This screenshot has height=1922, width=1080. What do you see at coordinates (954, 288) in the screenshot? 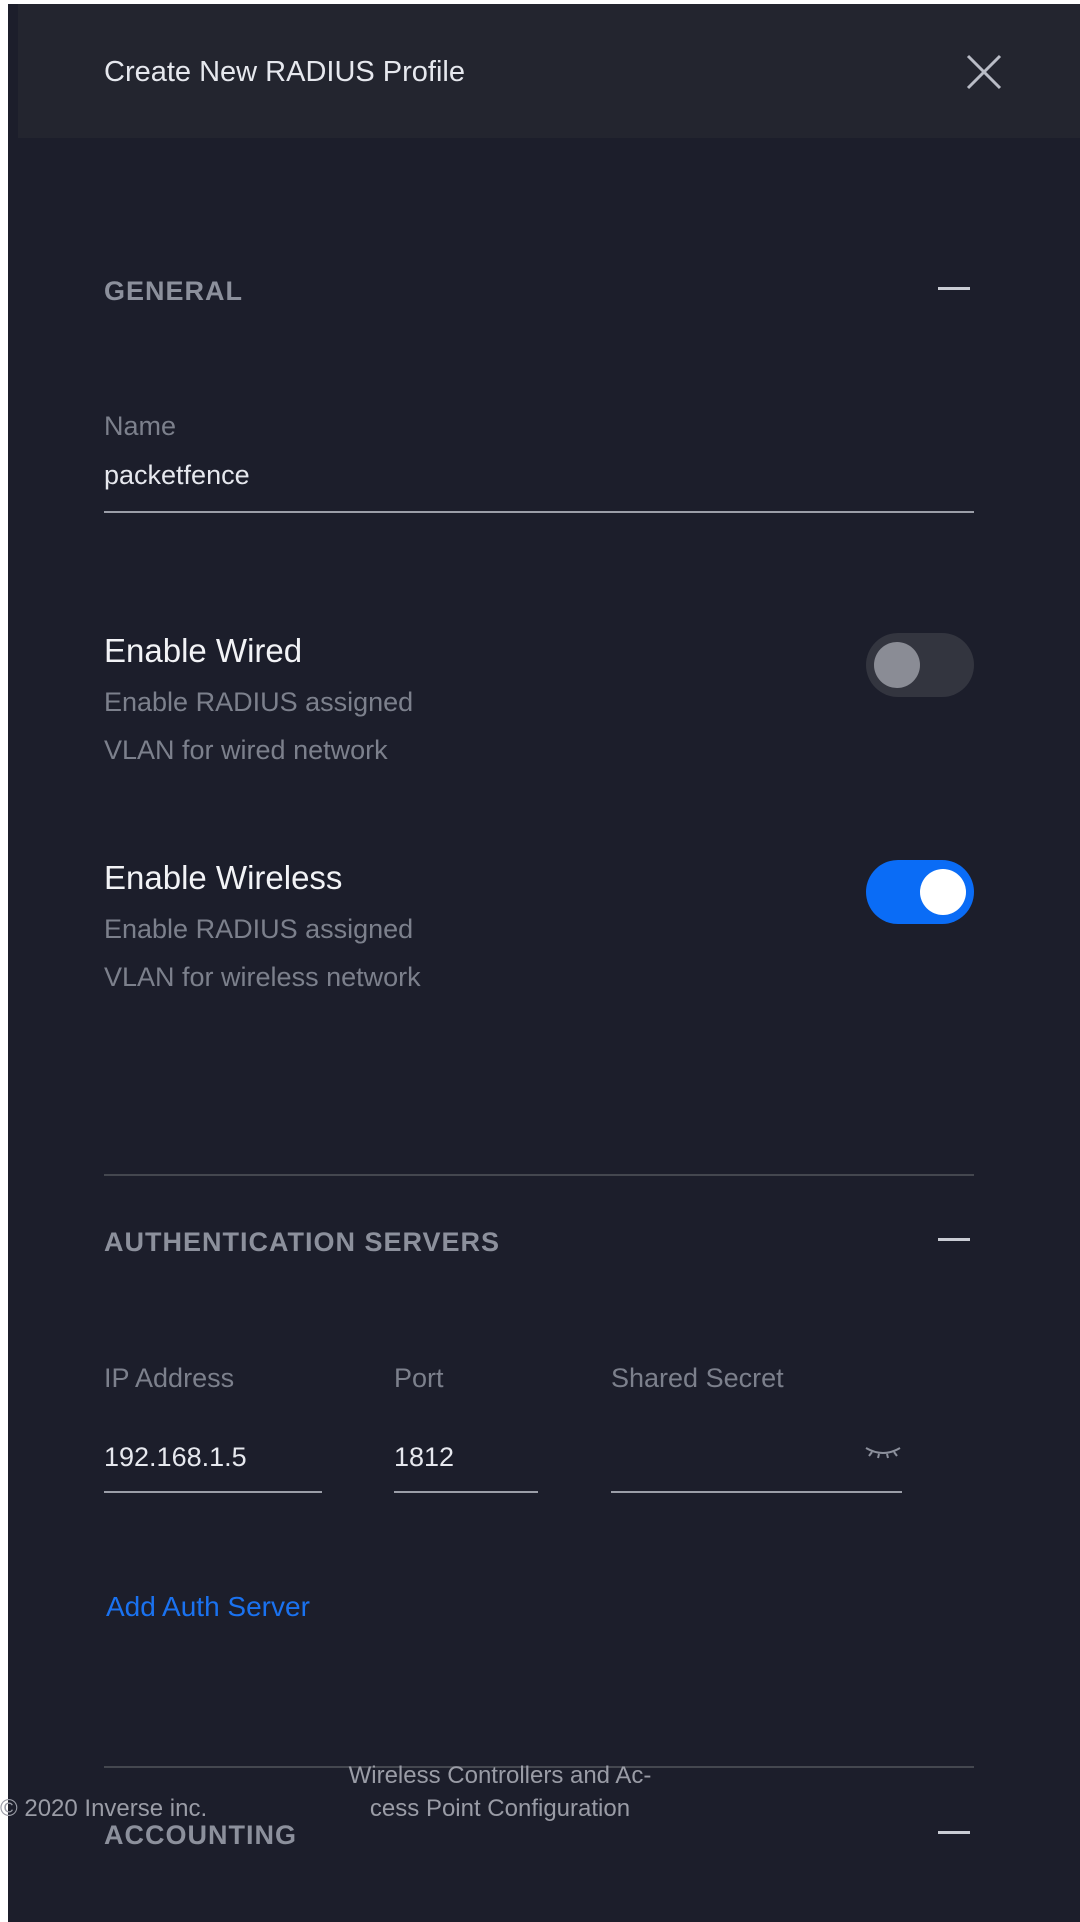
I see `collapse-general-minus-icon` at bounding box center [954, 288].